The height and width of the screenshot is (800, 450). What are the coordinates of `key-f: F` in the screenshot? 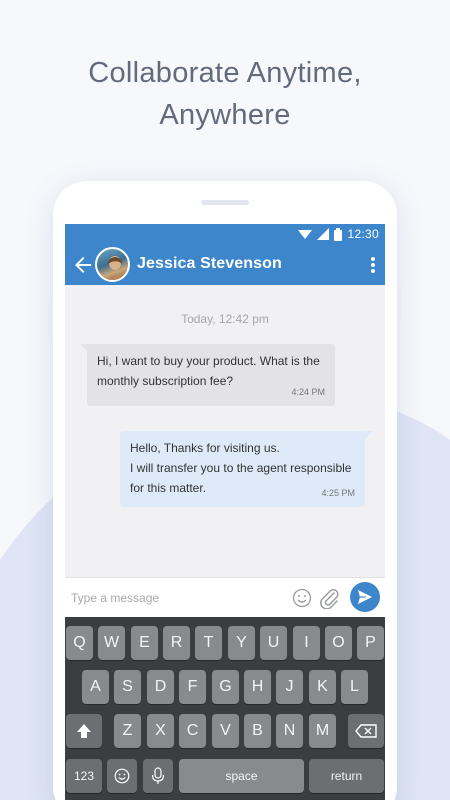 It's located at (192, 687).